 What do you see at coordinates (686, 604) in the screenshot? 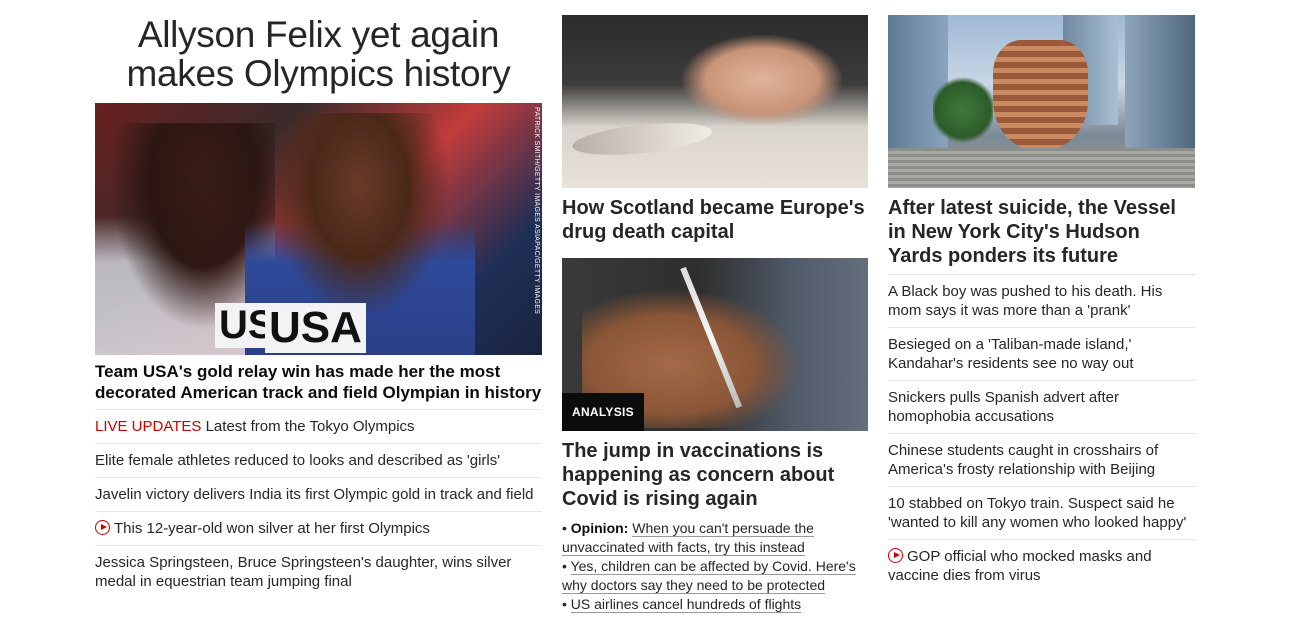
I see `sub-link: US airlines cancel hundreds of flights` at bounding box center [686, 604].